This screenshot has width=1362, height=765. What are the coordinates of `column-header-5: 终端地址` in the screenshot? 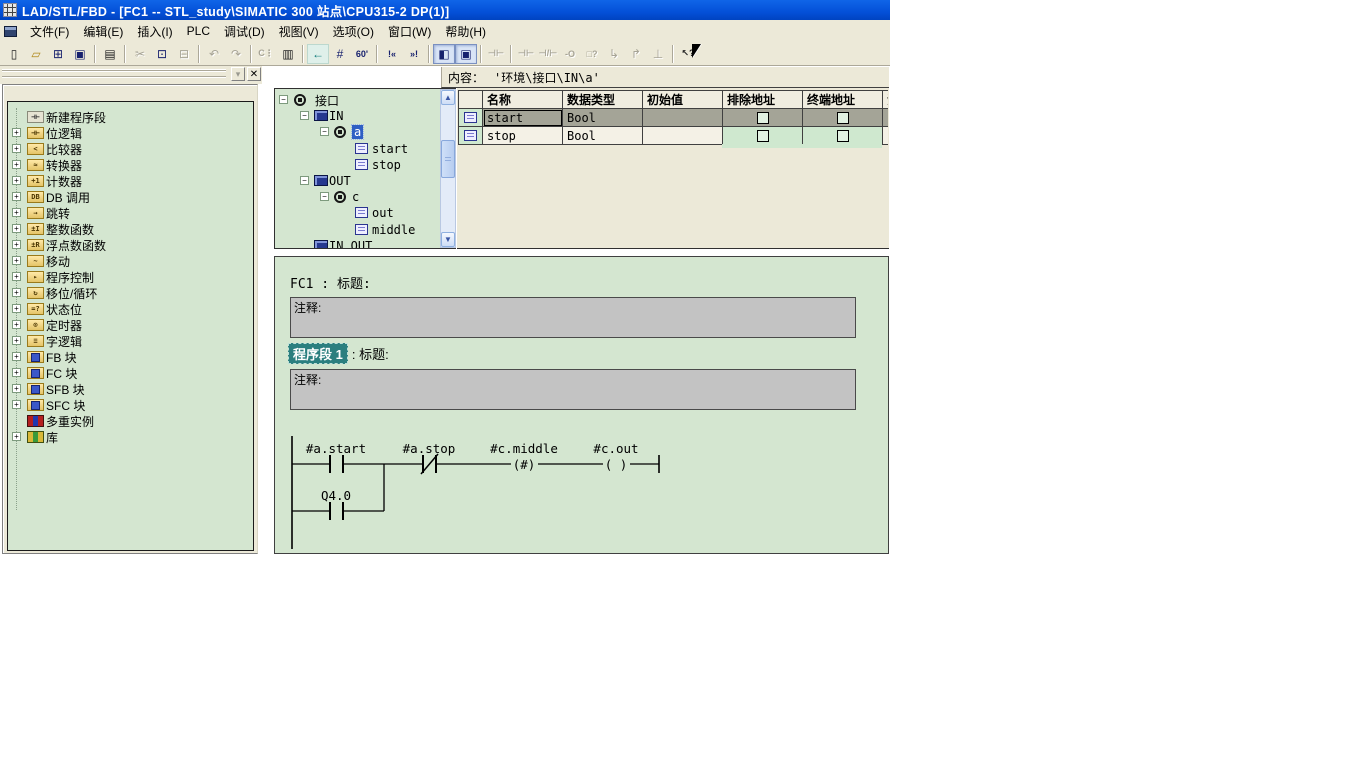 It's located at (843, 100).